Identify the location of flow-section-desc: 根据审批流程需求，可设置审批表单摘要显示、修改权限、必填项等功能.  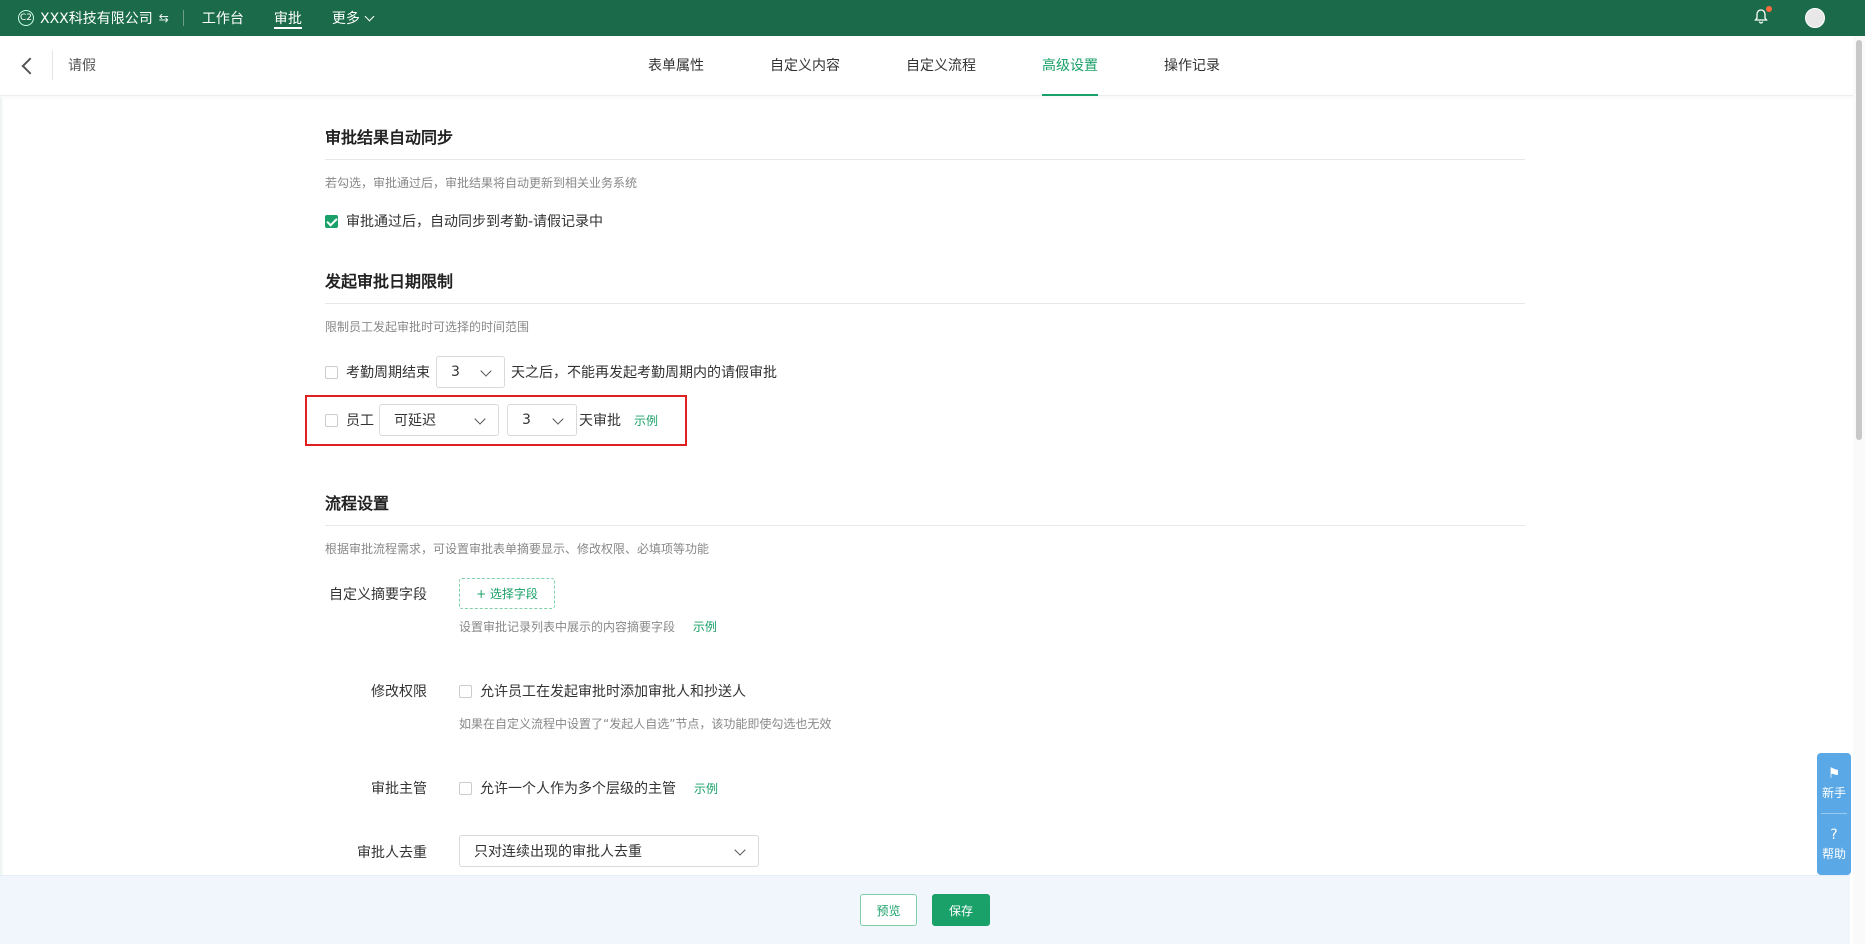
(517, 549).